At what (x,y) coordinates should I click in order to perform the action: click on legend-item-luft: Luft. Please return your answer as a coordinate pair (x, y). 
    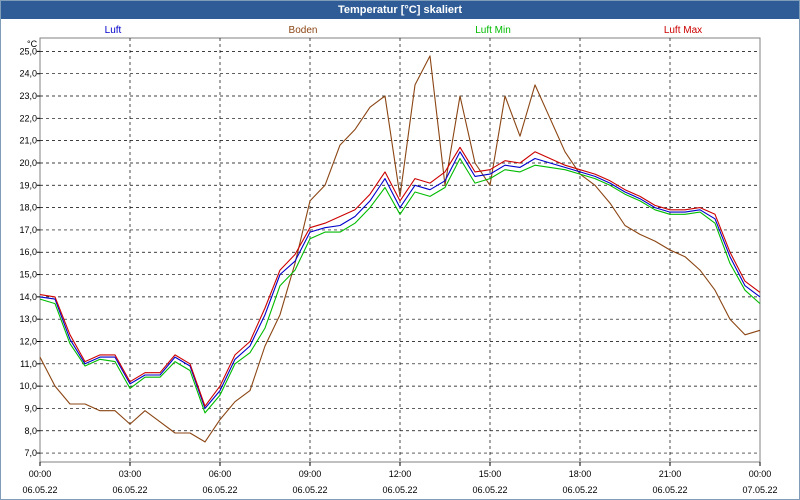
    Looking at the image, I should click on (113, 30).